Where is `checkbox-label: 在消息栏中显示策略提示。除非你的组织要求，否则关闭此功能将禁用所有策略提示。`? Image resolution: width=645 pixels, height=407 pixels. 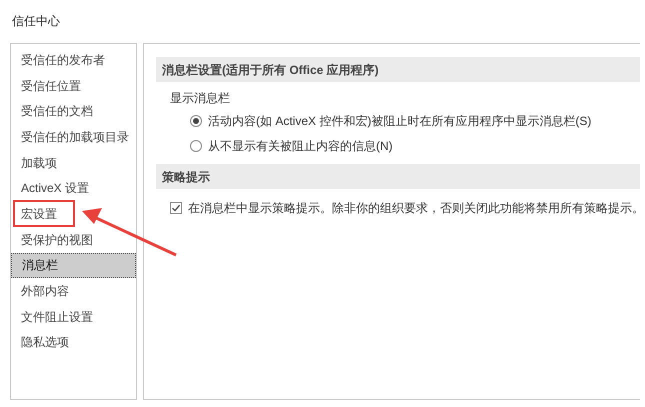
checkbox-label: 在消息栏中显示策略提示。除非你的组织要求，否则关闭此功能将禁用所有策略提示。 is located at coordinates (416, 208).